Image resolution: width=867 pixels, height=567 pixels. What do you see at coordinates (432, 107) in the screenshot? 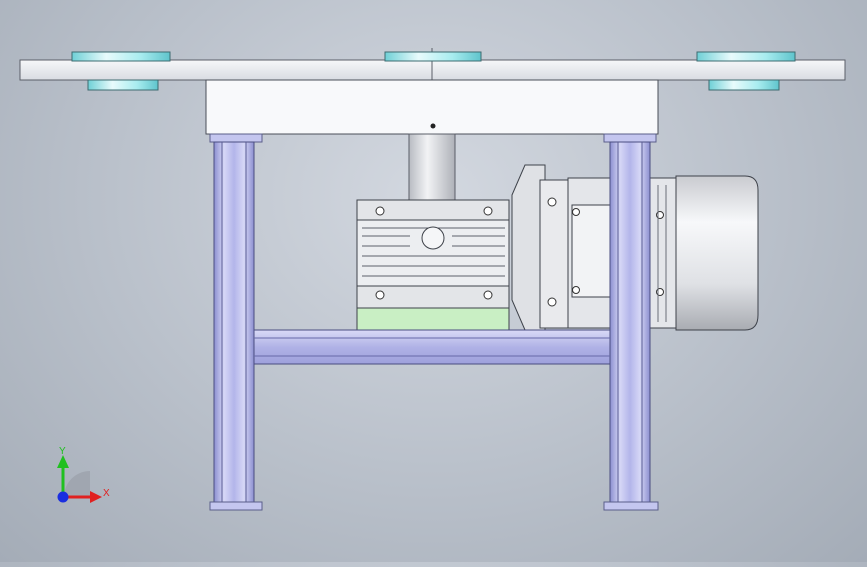
I see `bearing-housing` at bounding box center [432, 107].